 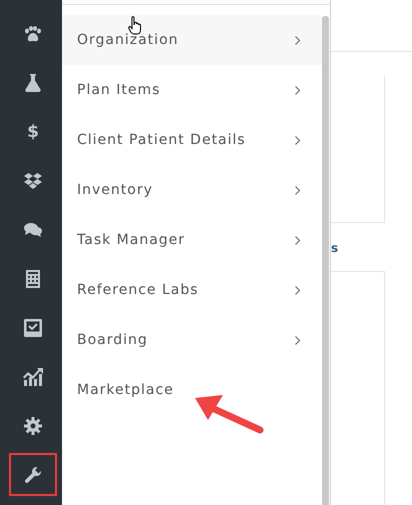 What do you see at coordinates (33, 180) in the screenshot?
I see `boxes-icon` at bounding box center [33, 180].